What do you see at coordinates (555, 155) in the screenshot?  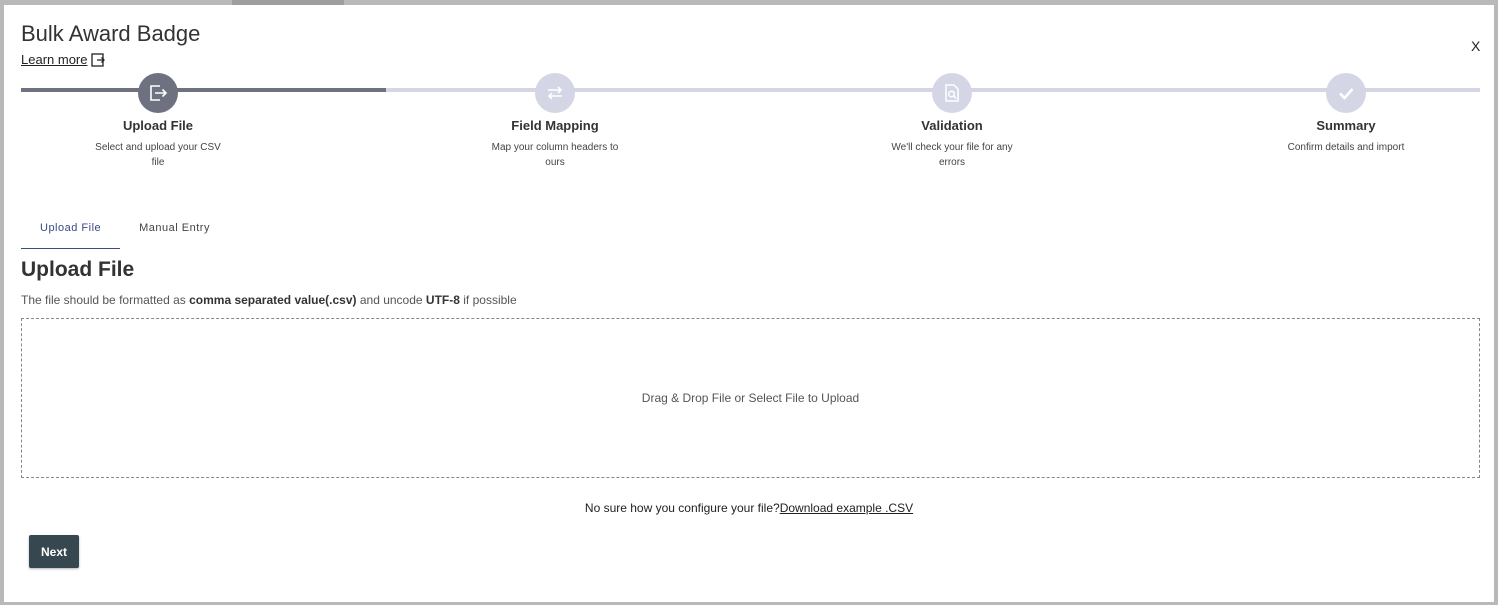 I see `step-desc: Map your column headers to ours` at bounding box center [555, 155].